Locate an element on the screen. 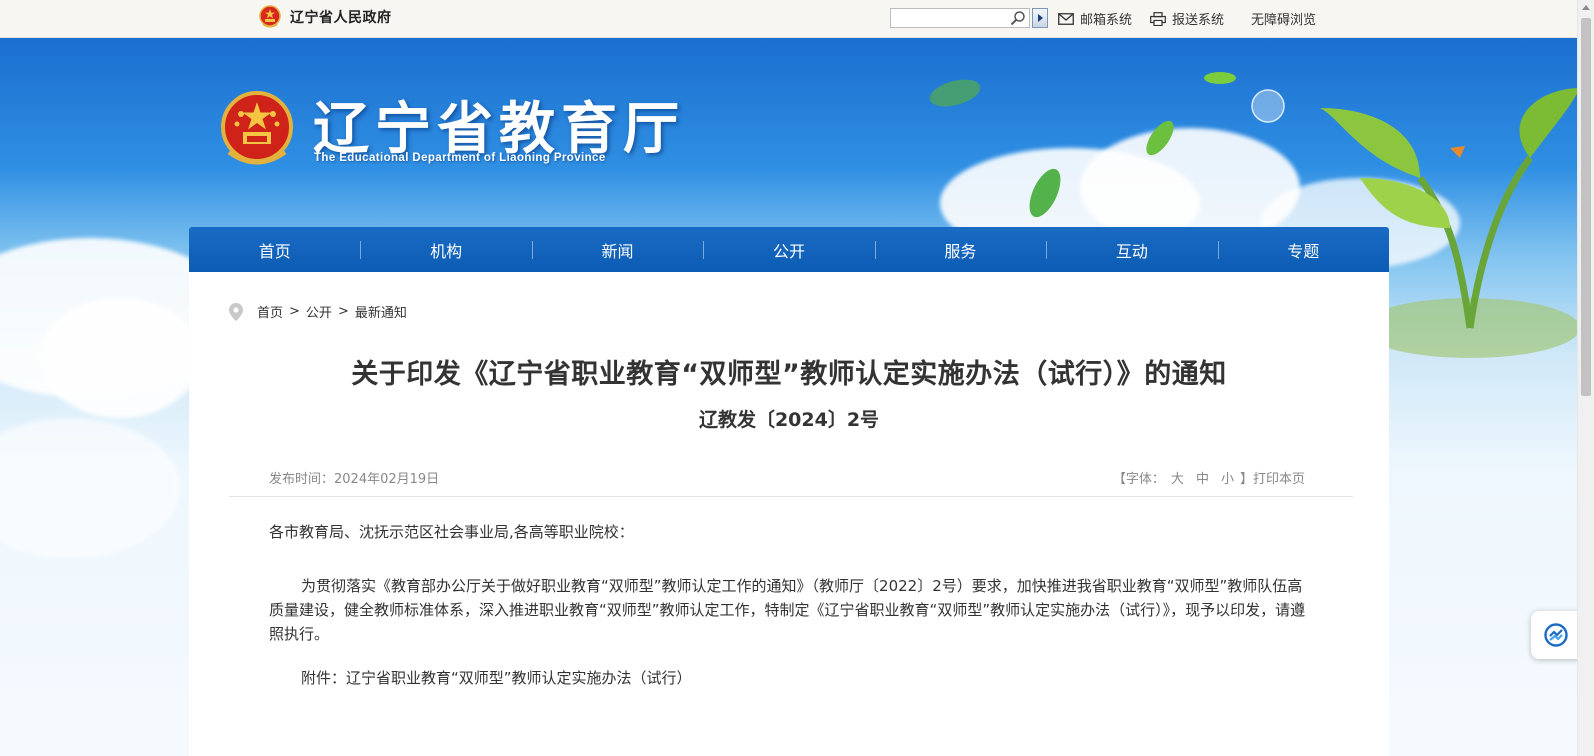 This screenshot has height=756, width=1594. report-system-link: 报送系统 is located at coordinates (1187, 18).